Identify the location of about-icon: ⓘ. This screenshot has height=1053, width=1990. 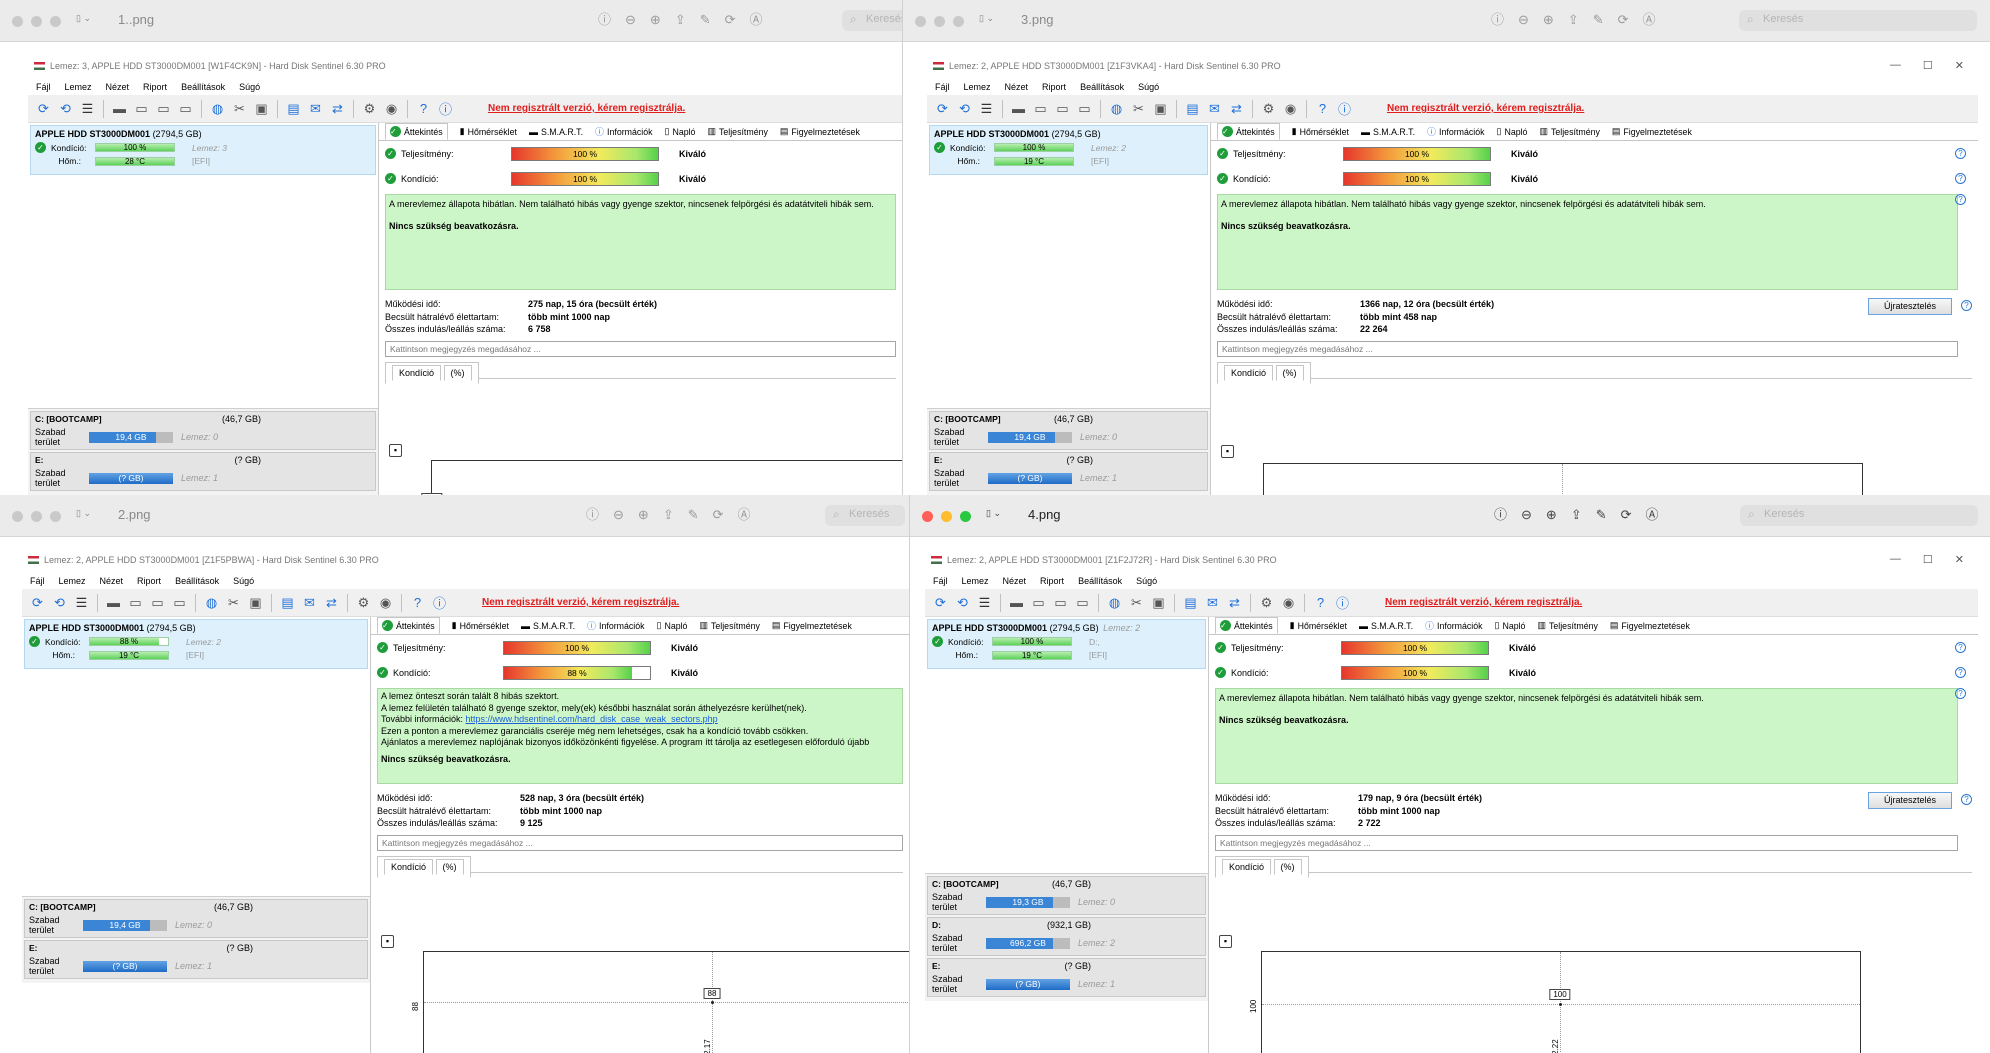
(1344, 108).